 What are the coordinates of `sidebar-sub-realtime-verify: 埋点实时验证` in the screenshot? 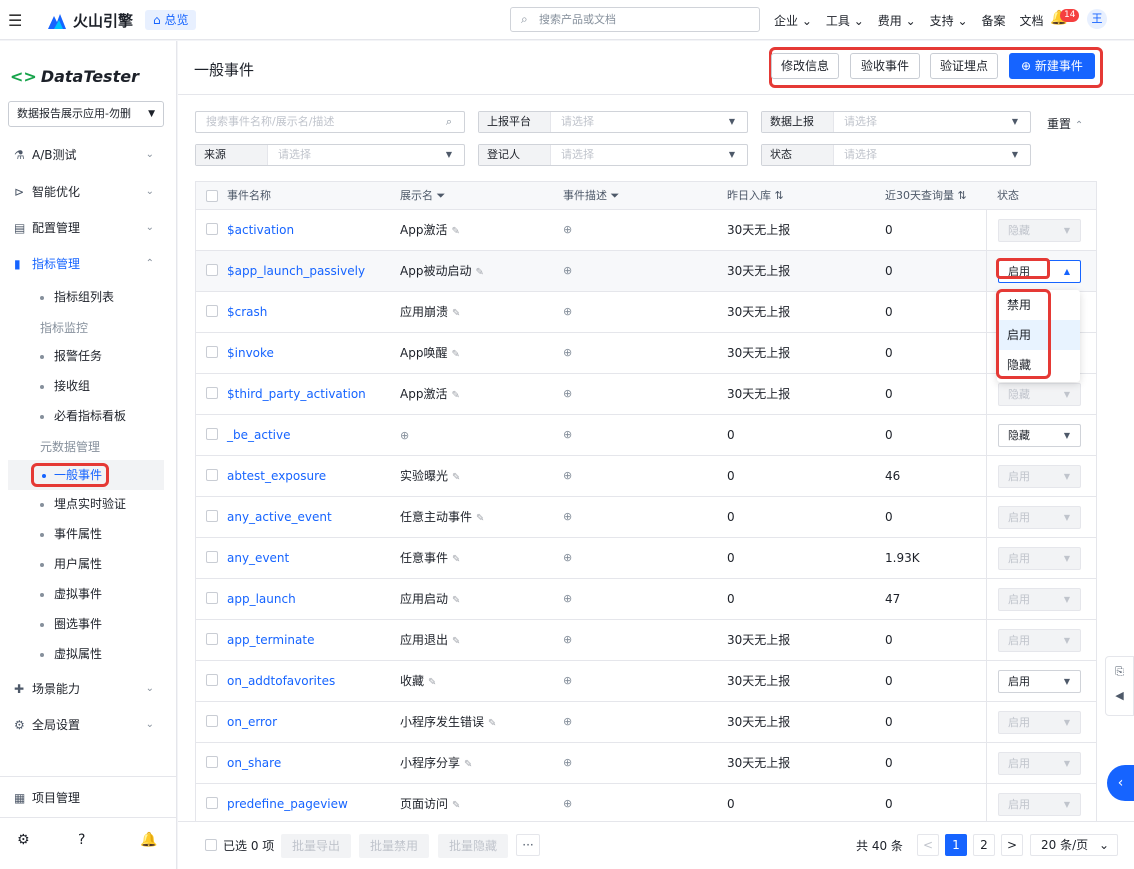 It's located at (83, 504).